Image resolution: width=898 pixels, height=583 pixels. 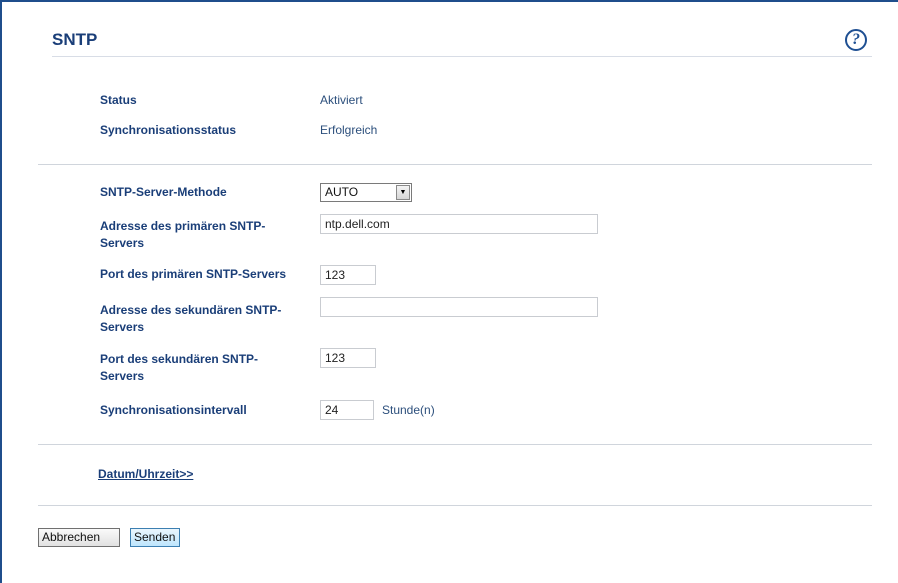 What do you see at coordinates (191, 310) in the screenshot?
I see `secondary-address-label-line1: Adresse des sekundären SNTP-` at bounding box center [191, 310].